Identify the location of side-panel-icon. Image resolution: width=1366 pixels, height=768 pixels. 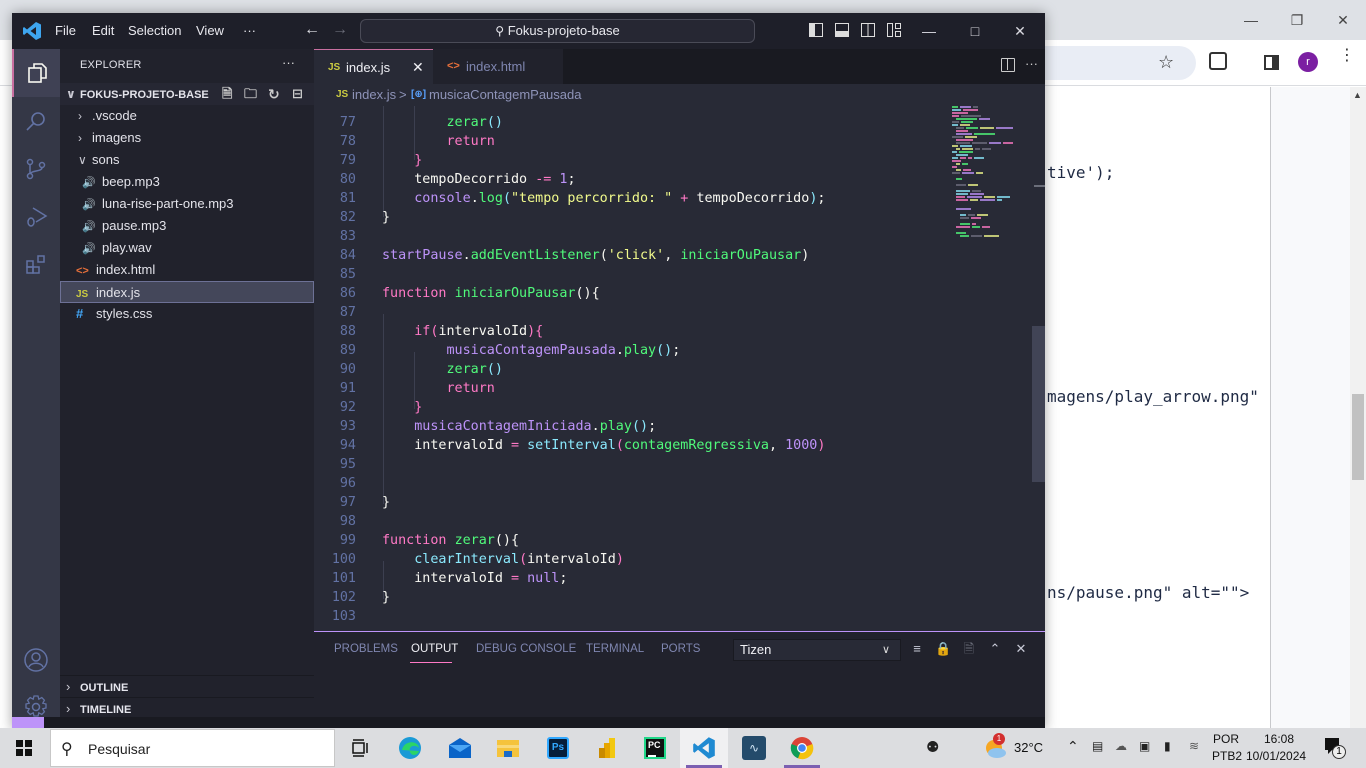
(1271, 62).